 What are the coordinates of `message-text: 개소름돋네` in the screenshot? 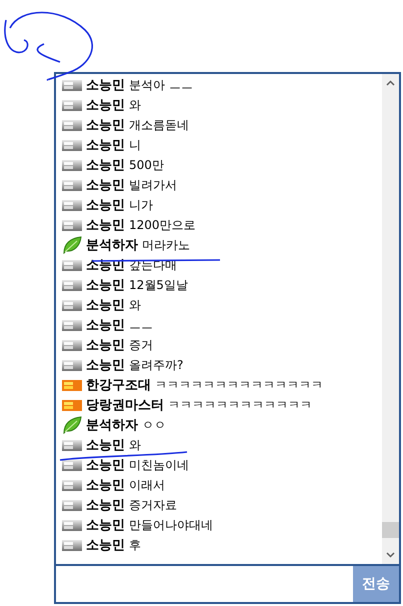 It's located at (159, 125).